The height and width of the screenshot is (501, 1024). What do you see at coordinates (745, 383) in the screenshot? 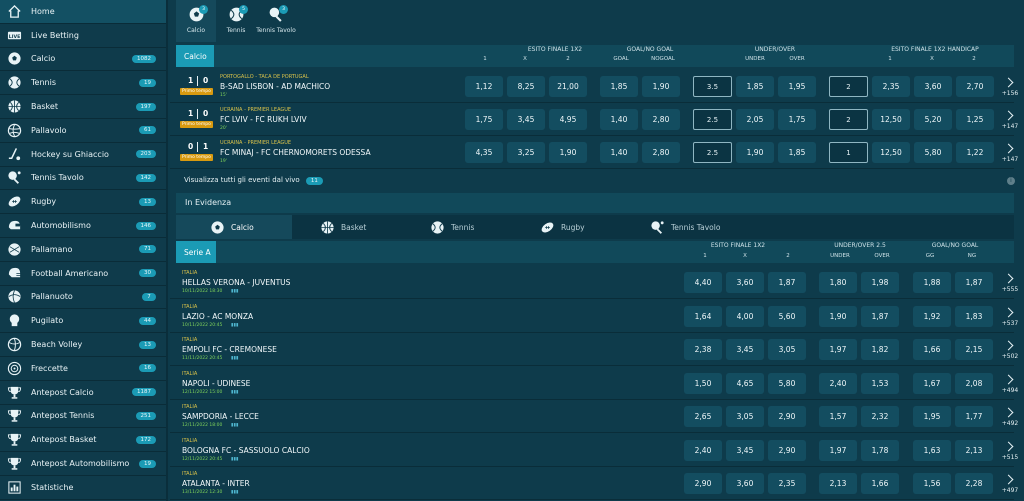
I see `odd-x: 4,65` at bounding box center [745, 383].